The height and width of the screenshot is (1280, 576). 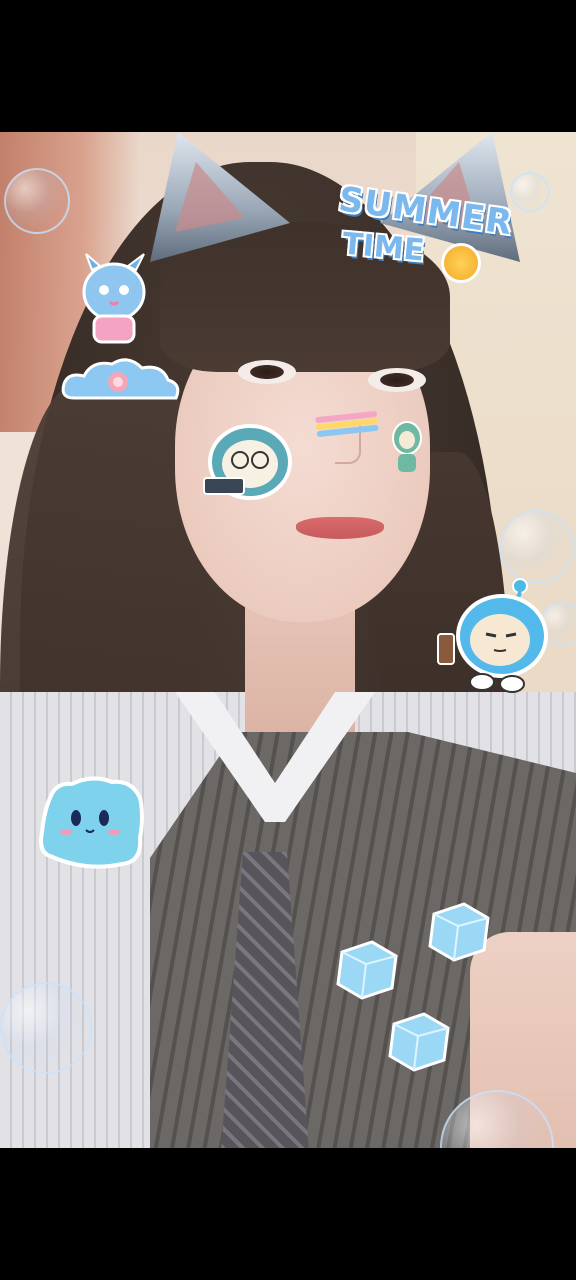 What do you see at coordinates (493, 637) in the screenshot?
I see `blue-hooded-character-sticker-icon` at bounding box center [493, 637].